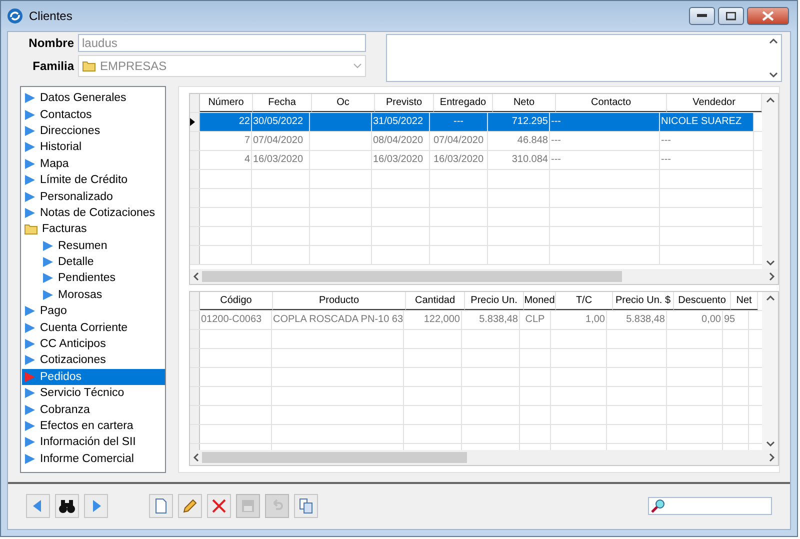  Describe the element at coordinates (519, 122) in the screenshot. I see `table-cell: 712.295` at that location.